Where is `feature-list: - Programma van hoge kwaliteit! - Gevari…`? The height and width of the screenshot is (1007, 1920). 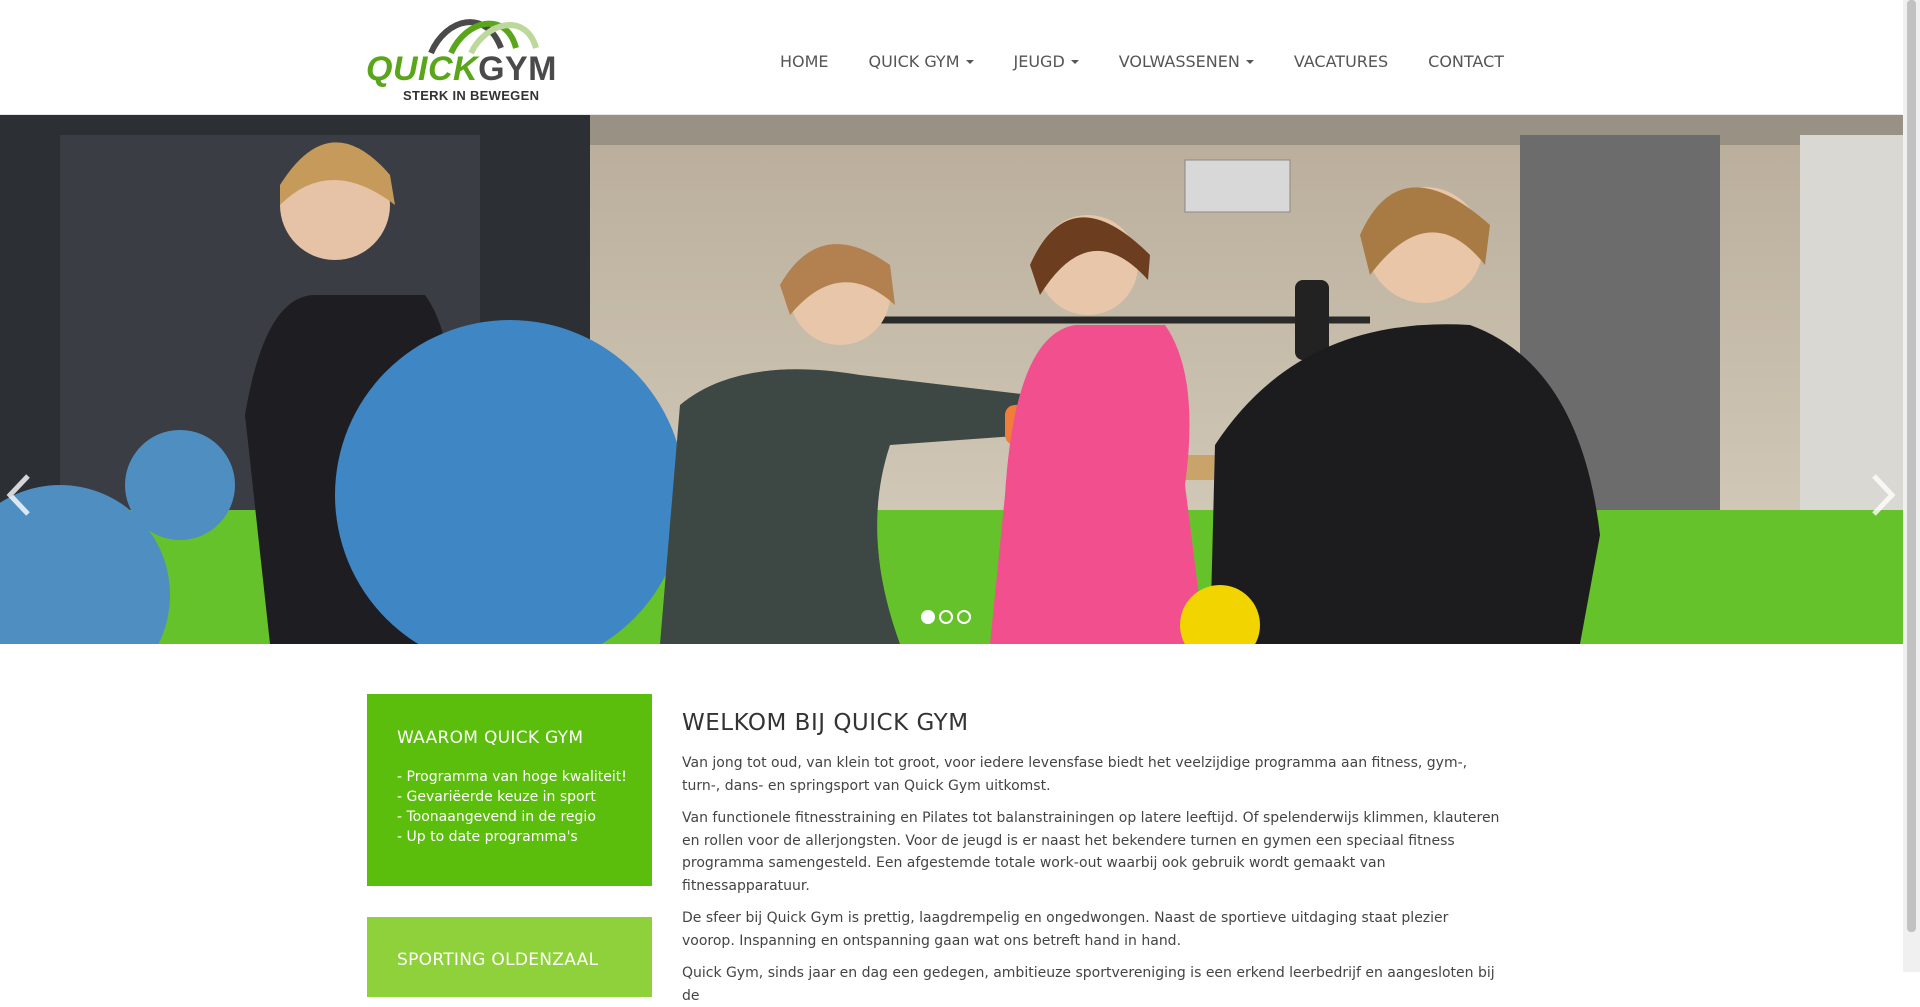 feature-list: - Programma van hoge kwaliteit! - Gevari… is located at coordinates (512, 807).